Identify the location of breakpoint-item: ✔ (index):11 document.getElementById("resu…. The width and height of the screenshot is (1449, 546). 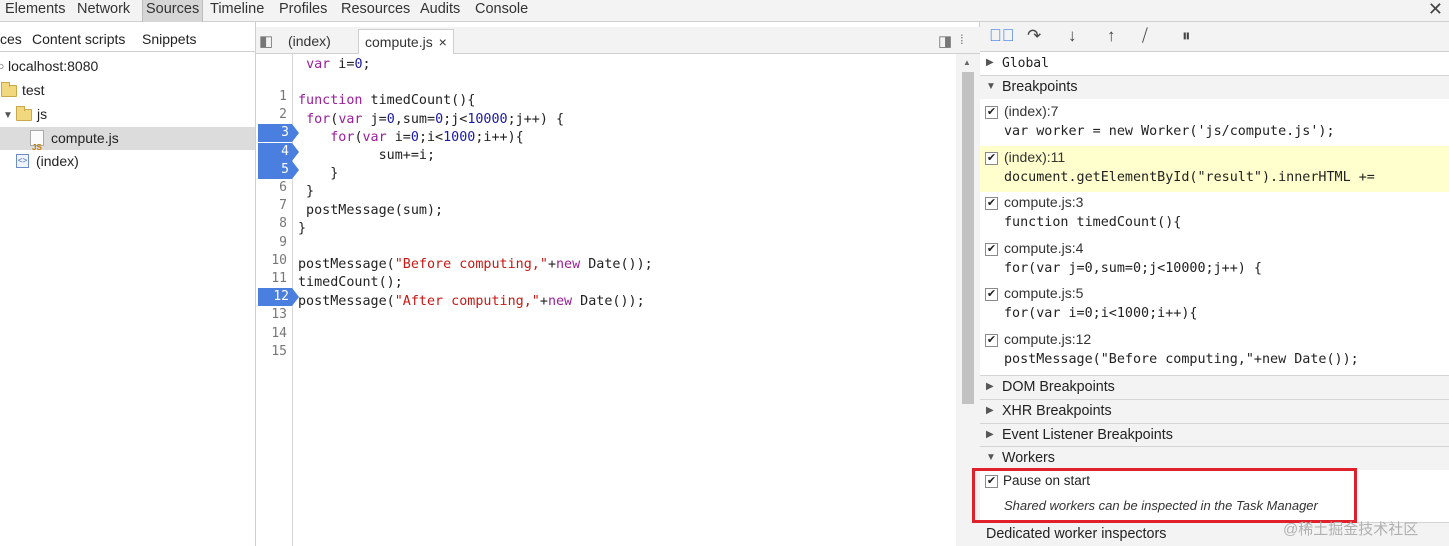
(1214, 168).